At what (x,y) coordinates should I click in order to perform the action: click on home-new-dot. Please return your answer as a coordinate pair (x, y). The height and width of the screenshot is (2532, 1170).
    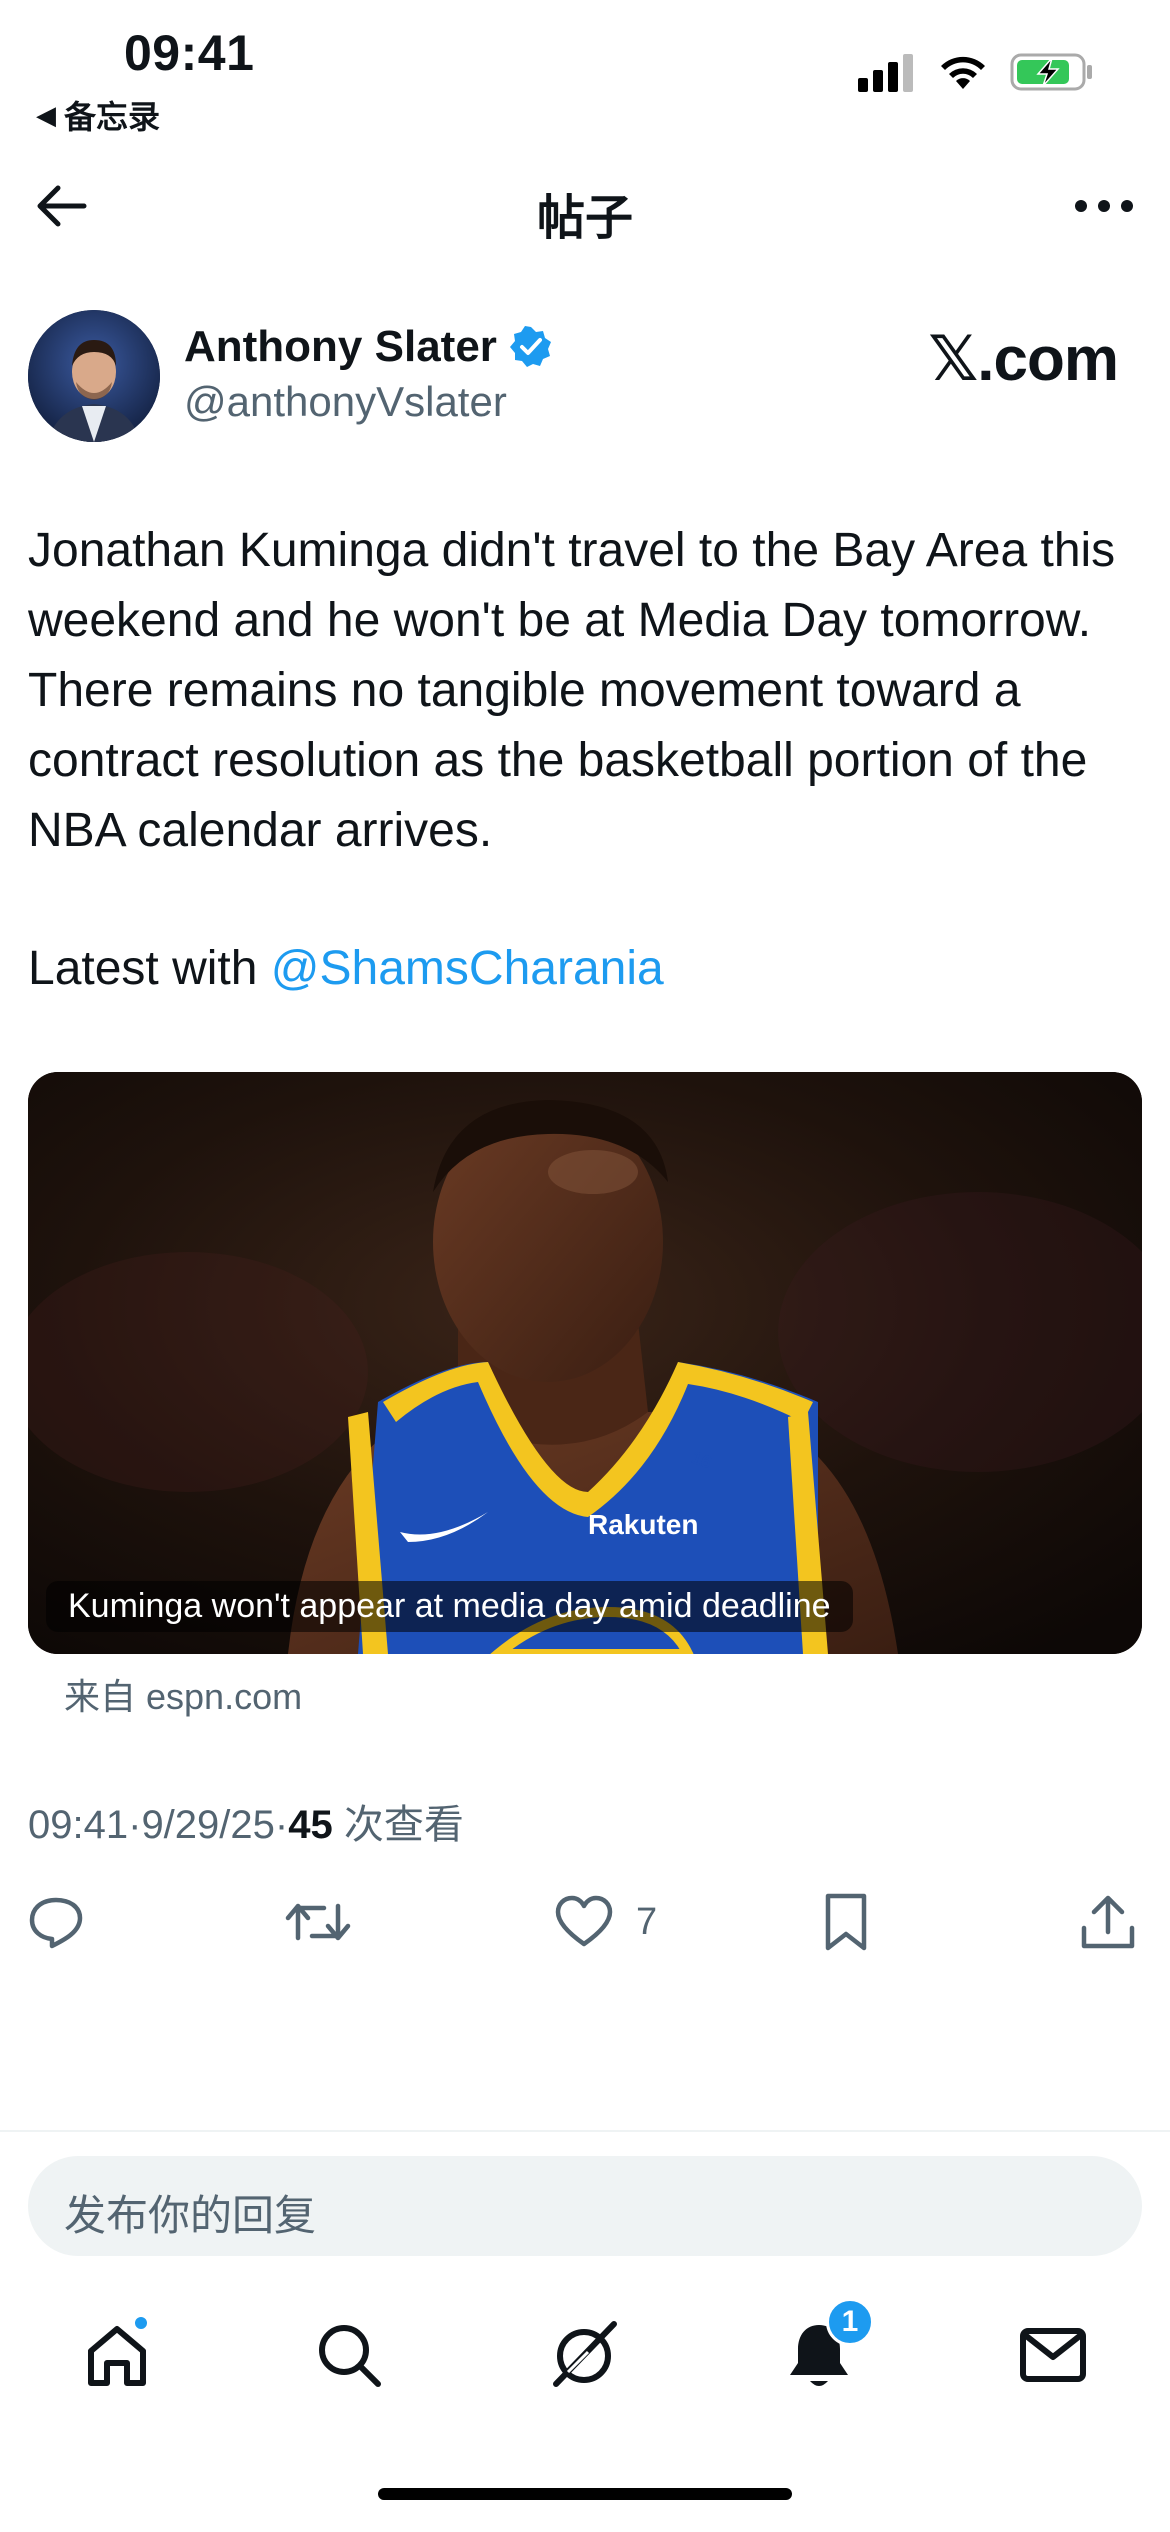
    Looking at the image, I should click on (141, 2323).